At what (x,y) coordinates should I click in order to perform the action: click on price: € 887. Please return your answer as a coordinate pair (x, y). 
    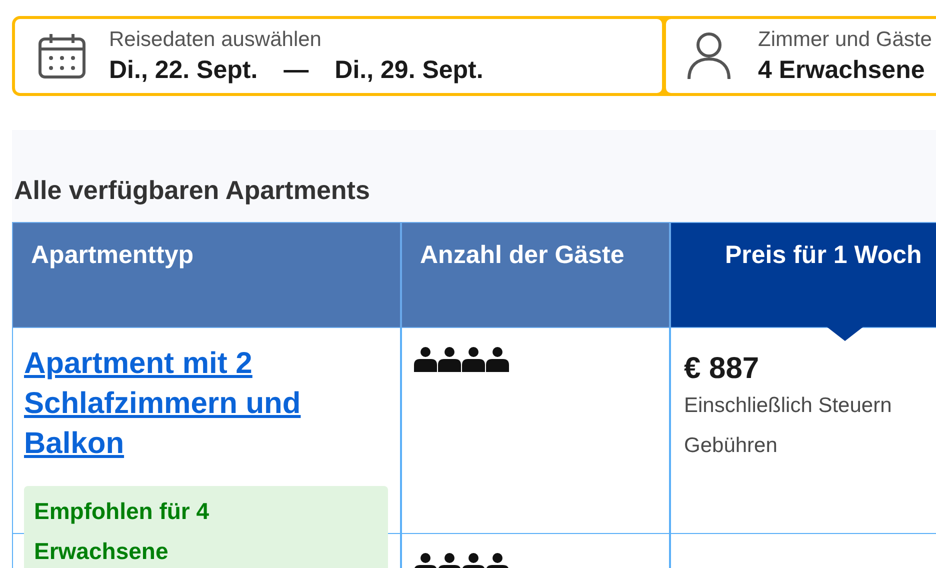
    Looking at the image, I should click on (722, 369).